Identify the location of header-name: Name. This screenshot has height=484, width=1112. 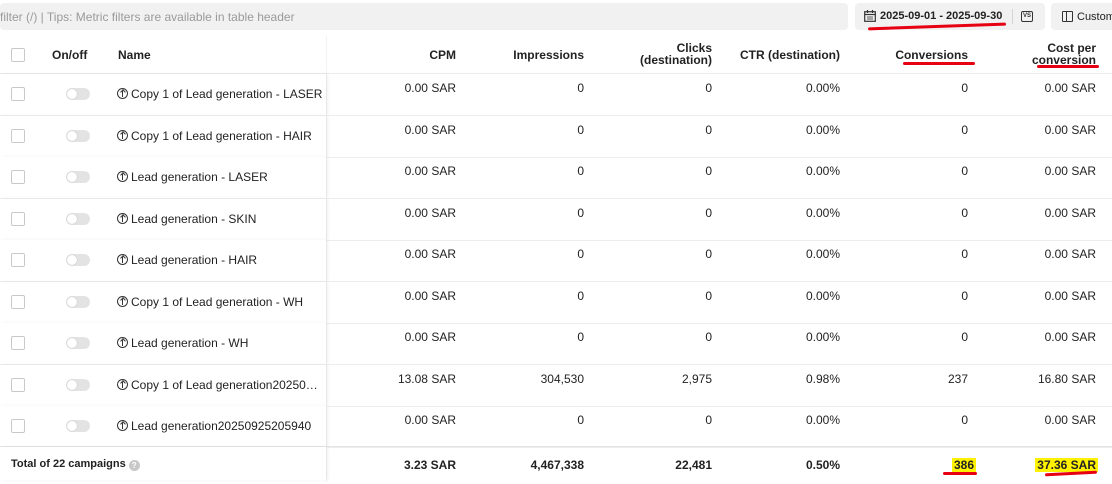
(134, 55).